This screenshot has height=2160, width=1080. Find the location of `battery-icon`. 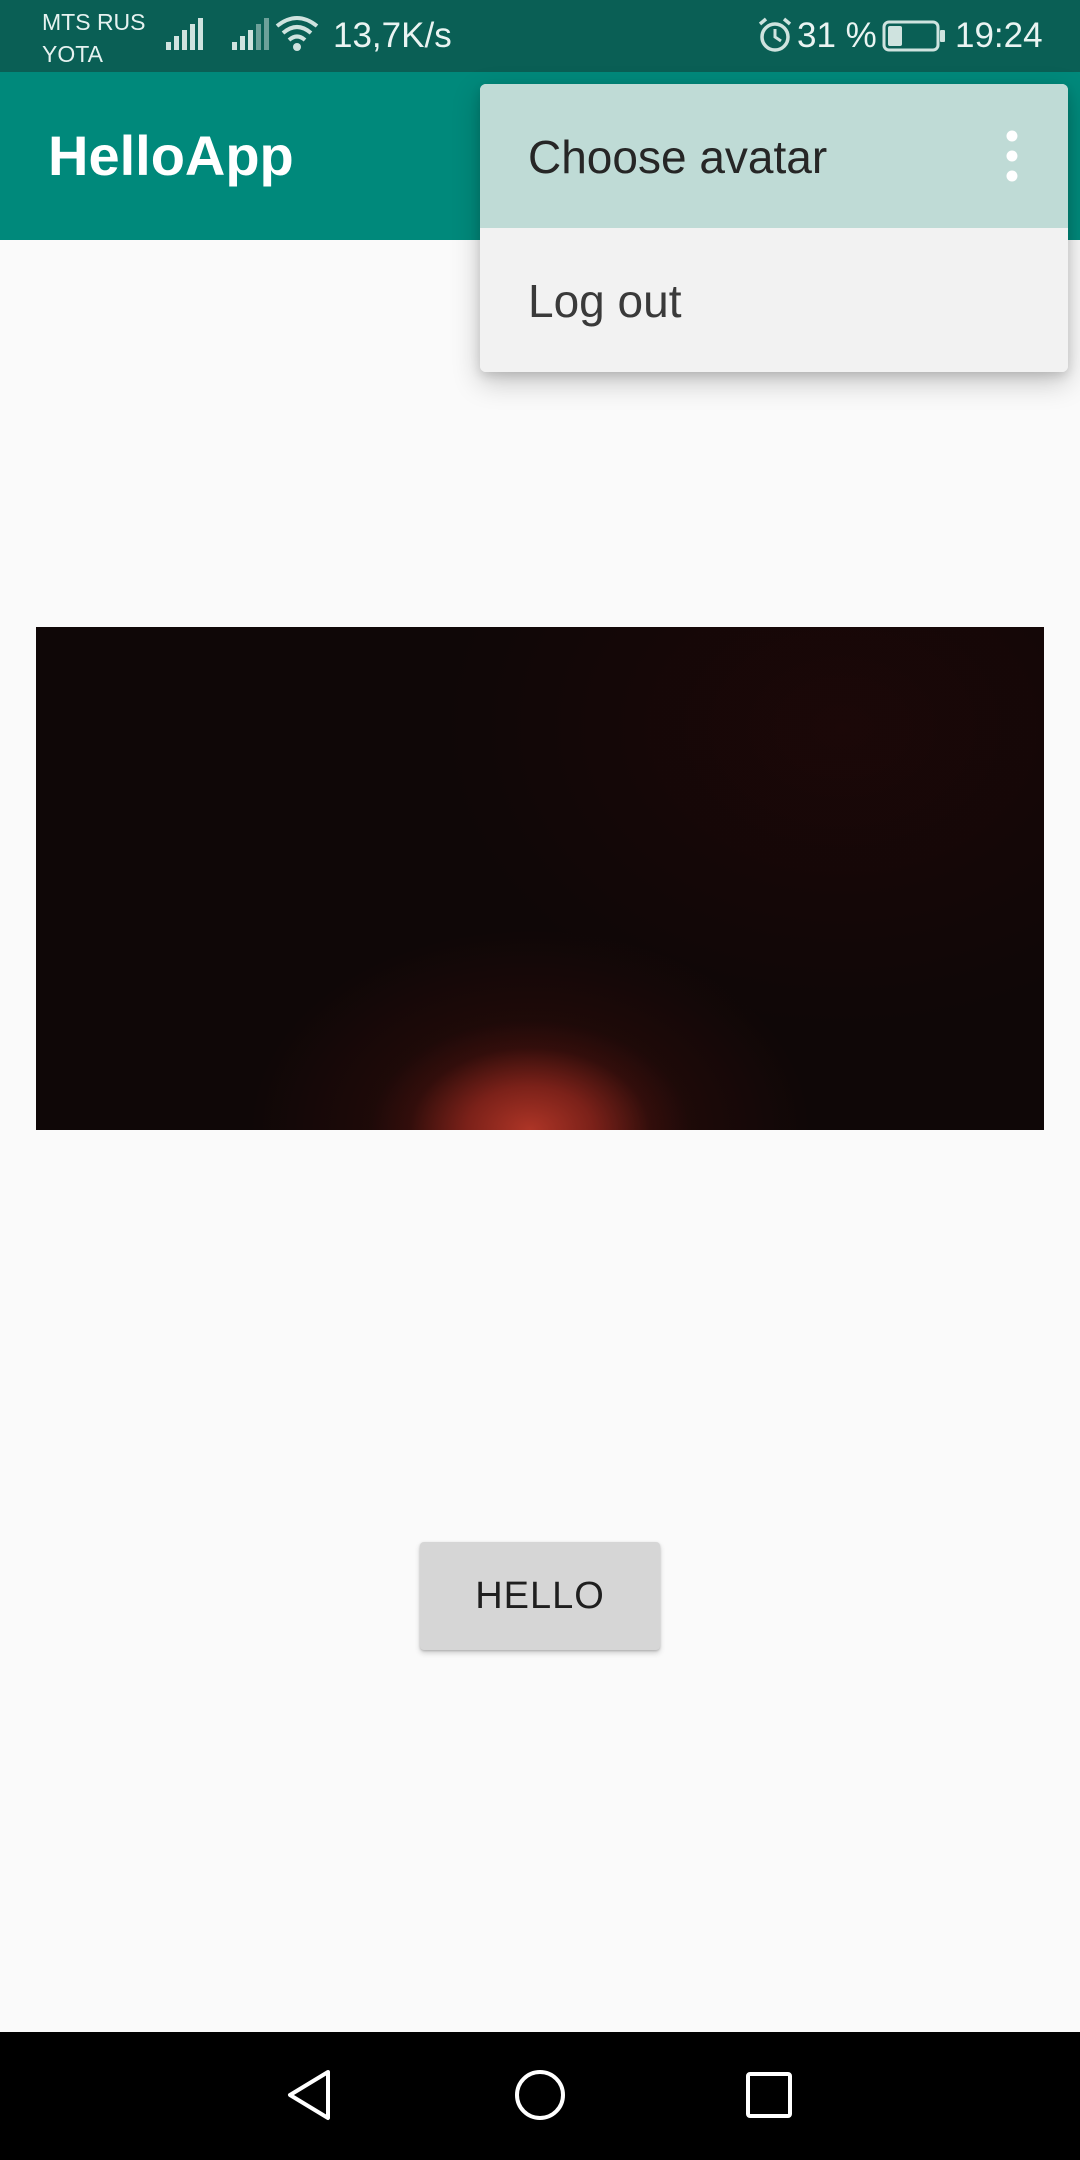

battery-icon is located at coordinates (914, 38).